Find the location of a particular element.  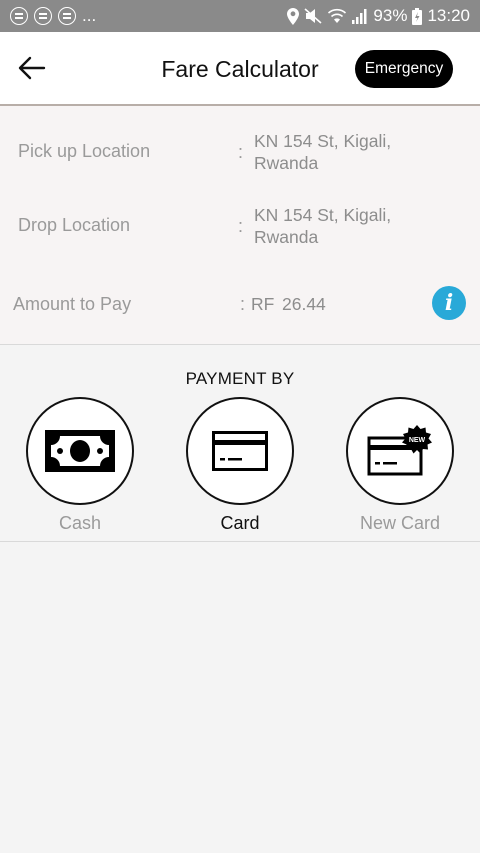

amount-label: Amount to Pay is located at coordinates (72, 304).